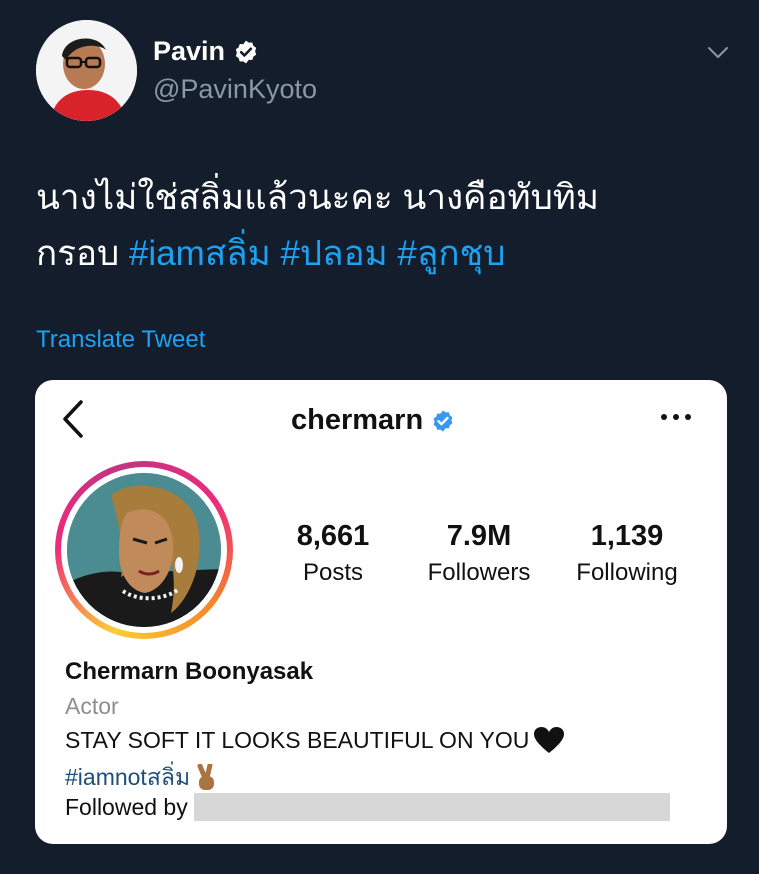 The height and width of the screenshot is (874, 759). I want to click on stat-label: Followers, so click(479, 572).